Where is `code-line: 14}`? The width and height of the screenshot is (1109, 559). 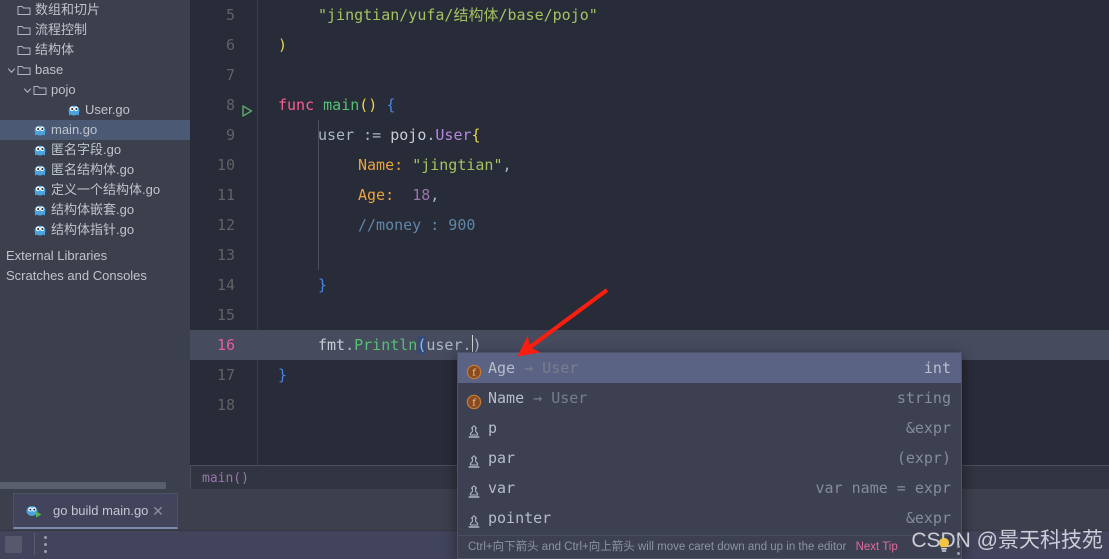
code-line: 14} is located at coordinates (649, 285).